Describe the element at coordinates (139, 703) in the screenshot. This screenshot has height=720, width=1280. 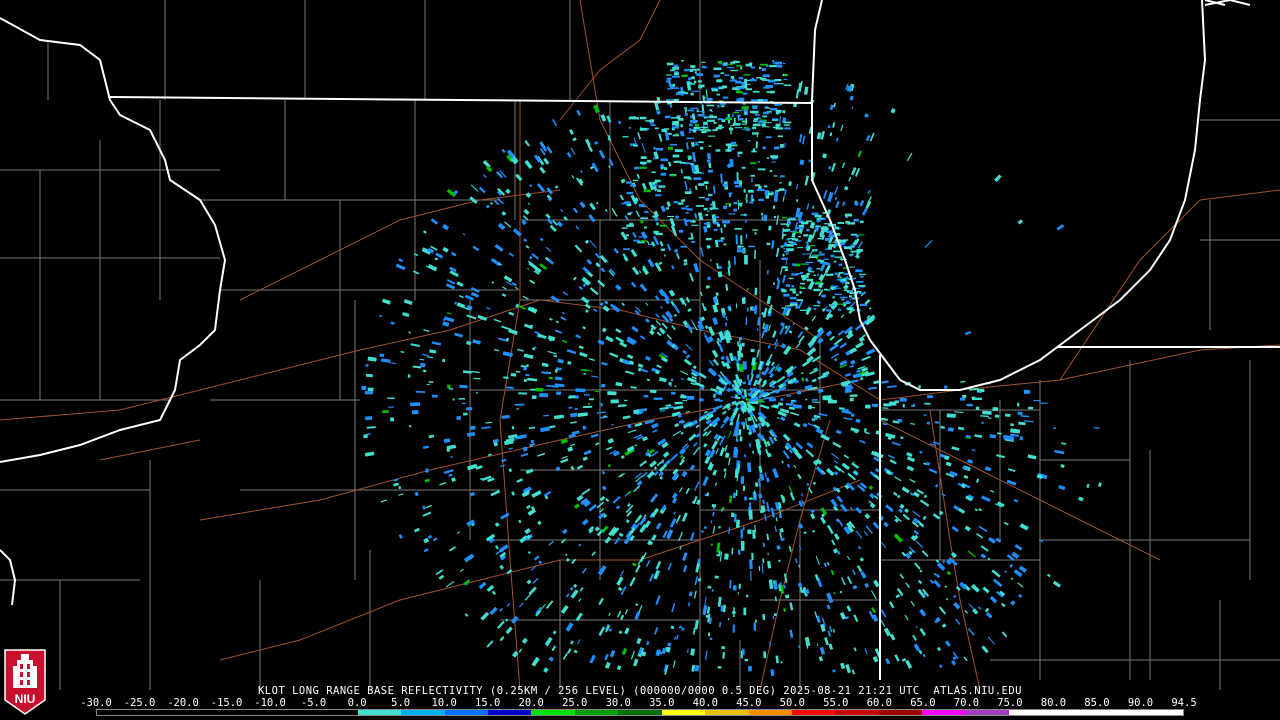
I see `colorbar-tick-label: -25.0` at that location.